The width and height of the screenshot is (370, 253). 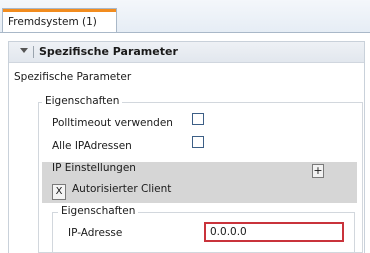 What do you see at coordinates (73, 77) in the screenshot?
I see `panel-subtitle: Spezifische Parameter` at bounding box center [73, 77].